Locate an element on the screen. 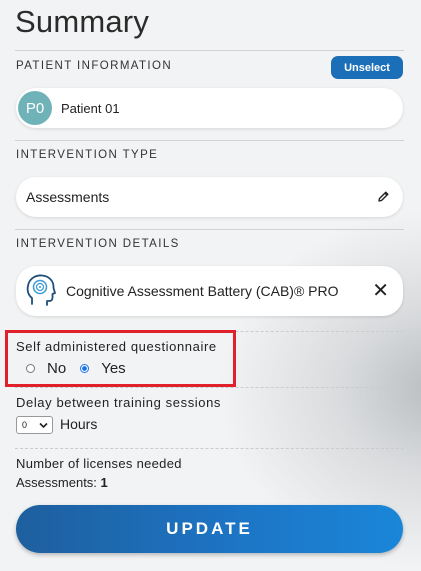 The height and width of the screenshot is (571, 421). patient-name: Patient 01 is located at coordinates (90, 108).